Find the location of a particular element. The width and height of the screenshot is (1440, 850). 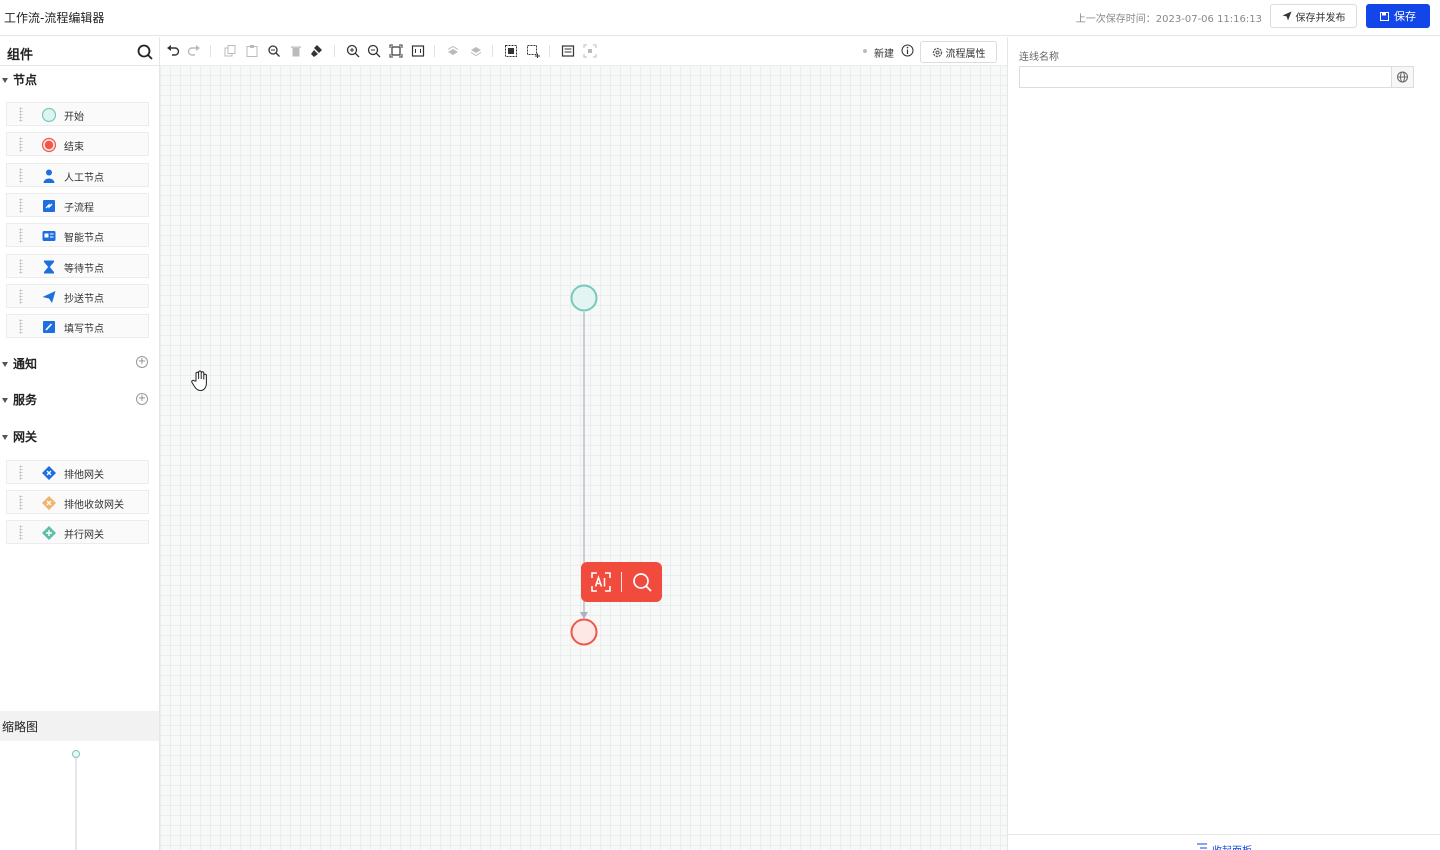

hand-cursor-icon is located at coordinates (199, 381).